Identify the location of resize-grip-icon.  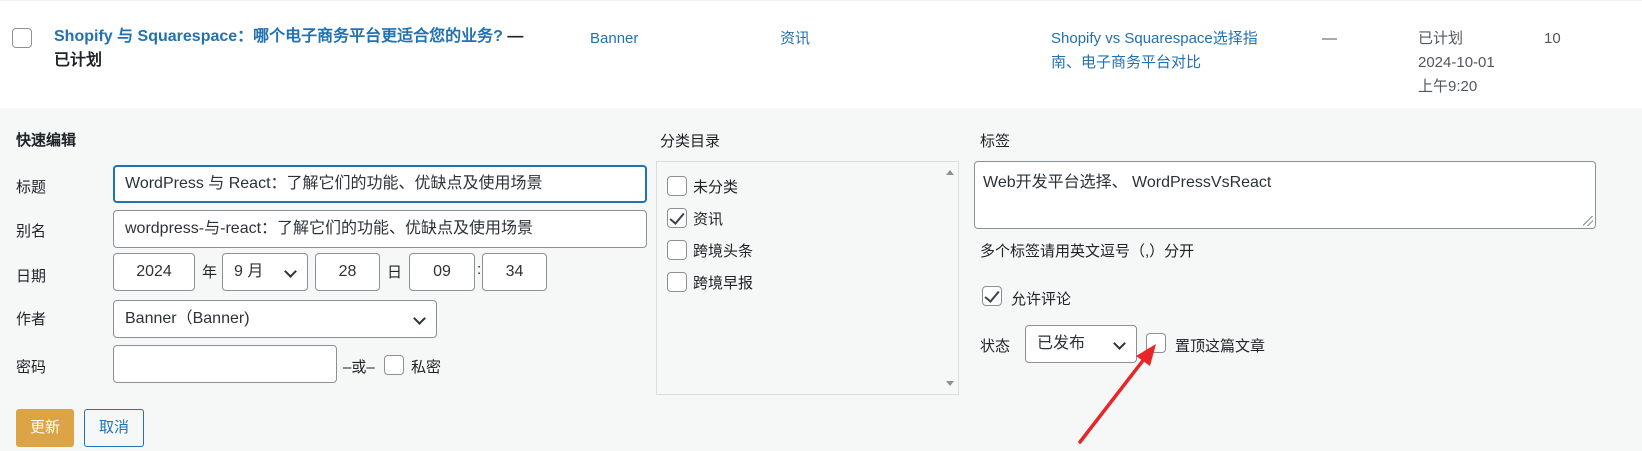
(1588, 221).